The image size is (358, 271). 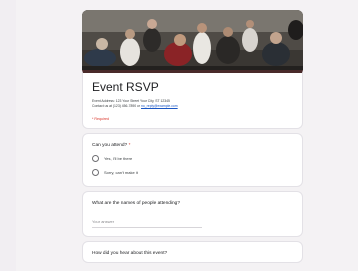 I want to click on radio-option-no: Sorry, can't make it, so click(x=192, y=172).